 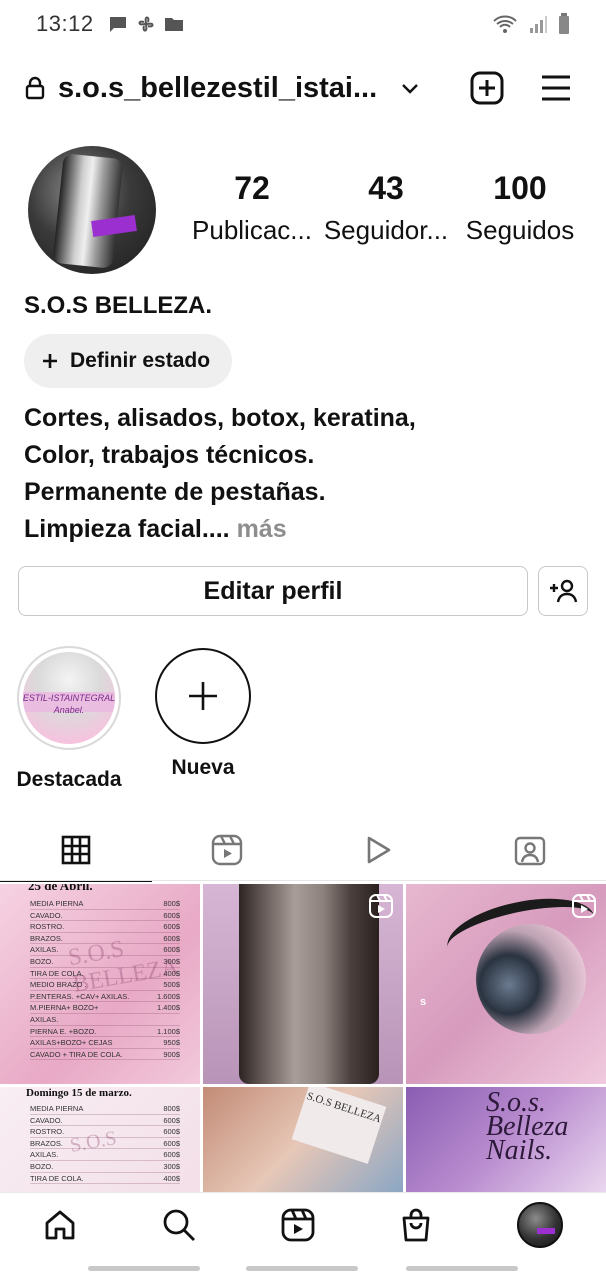 What do you see at coordinates (520, 188) in the screenshot?
I see `stat-following-count: 100` at bounding box center [520, 188].